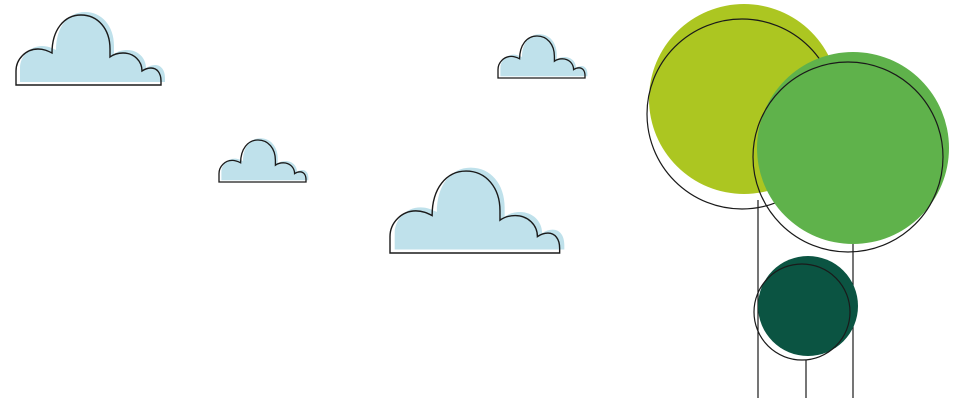 The image size is (966, 398). What do you see at coordinates (477, 210) in the screenshot?
I see `cloud-large-center` at bounding box center [477, 210].